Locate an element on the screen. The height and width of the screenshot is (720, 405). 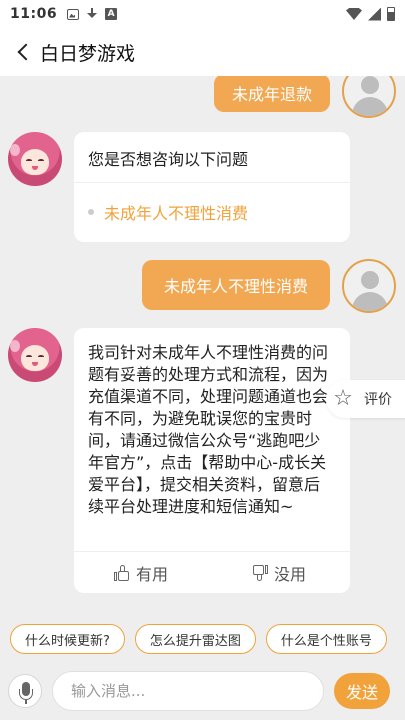
bot-menu-bubble: 您是否想咨询以下问题 未成年人不理性消费 is located at coordinates (212, 187).